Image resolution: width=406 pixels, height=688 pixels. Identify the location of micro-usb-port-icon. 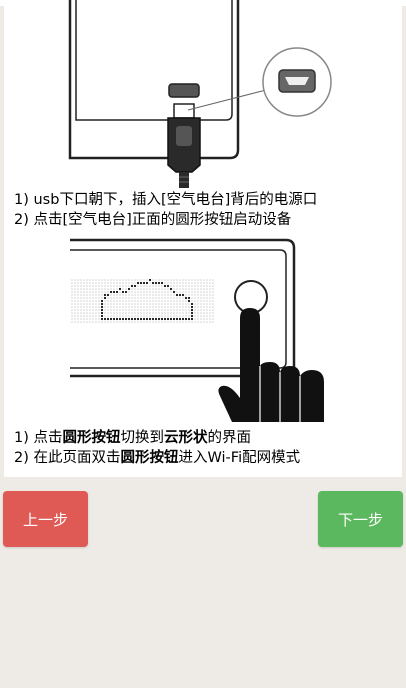
(297, 82).